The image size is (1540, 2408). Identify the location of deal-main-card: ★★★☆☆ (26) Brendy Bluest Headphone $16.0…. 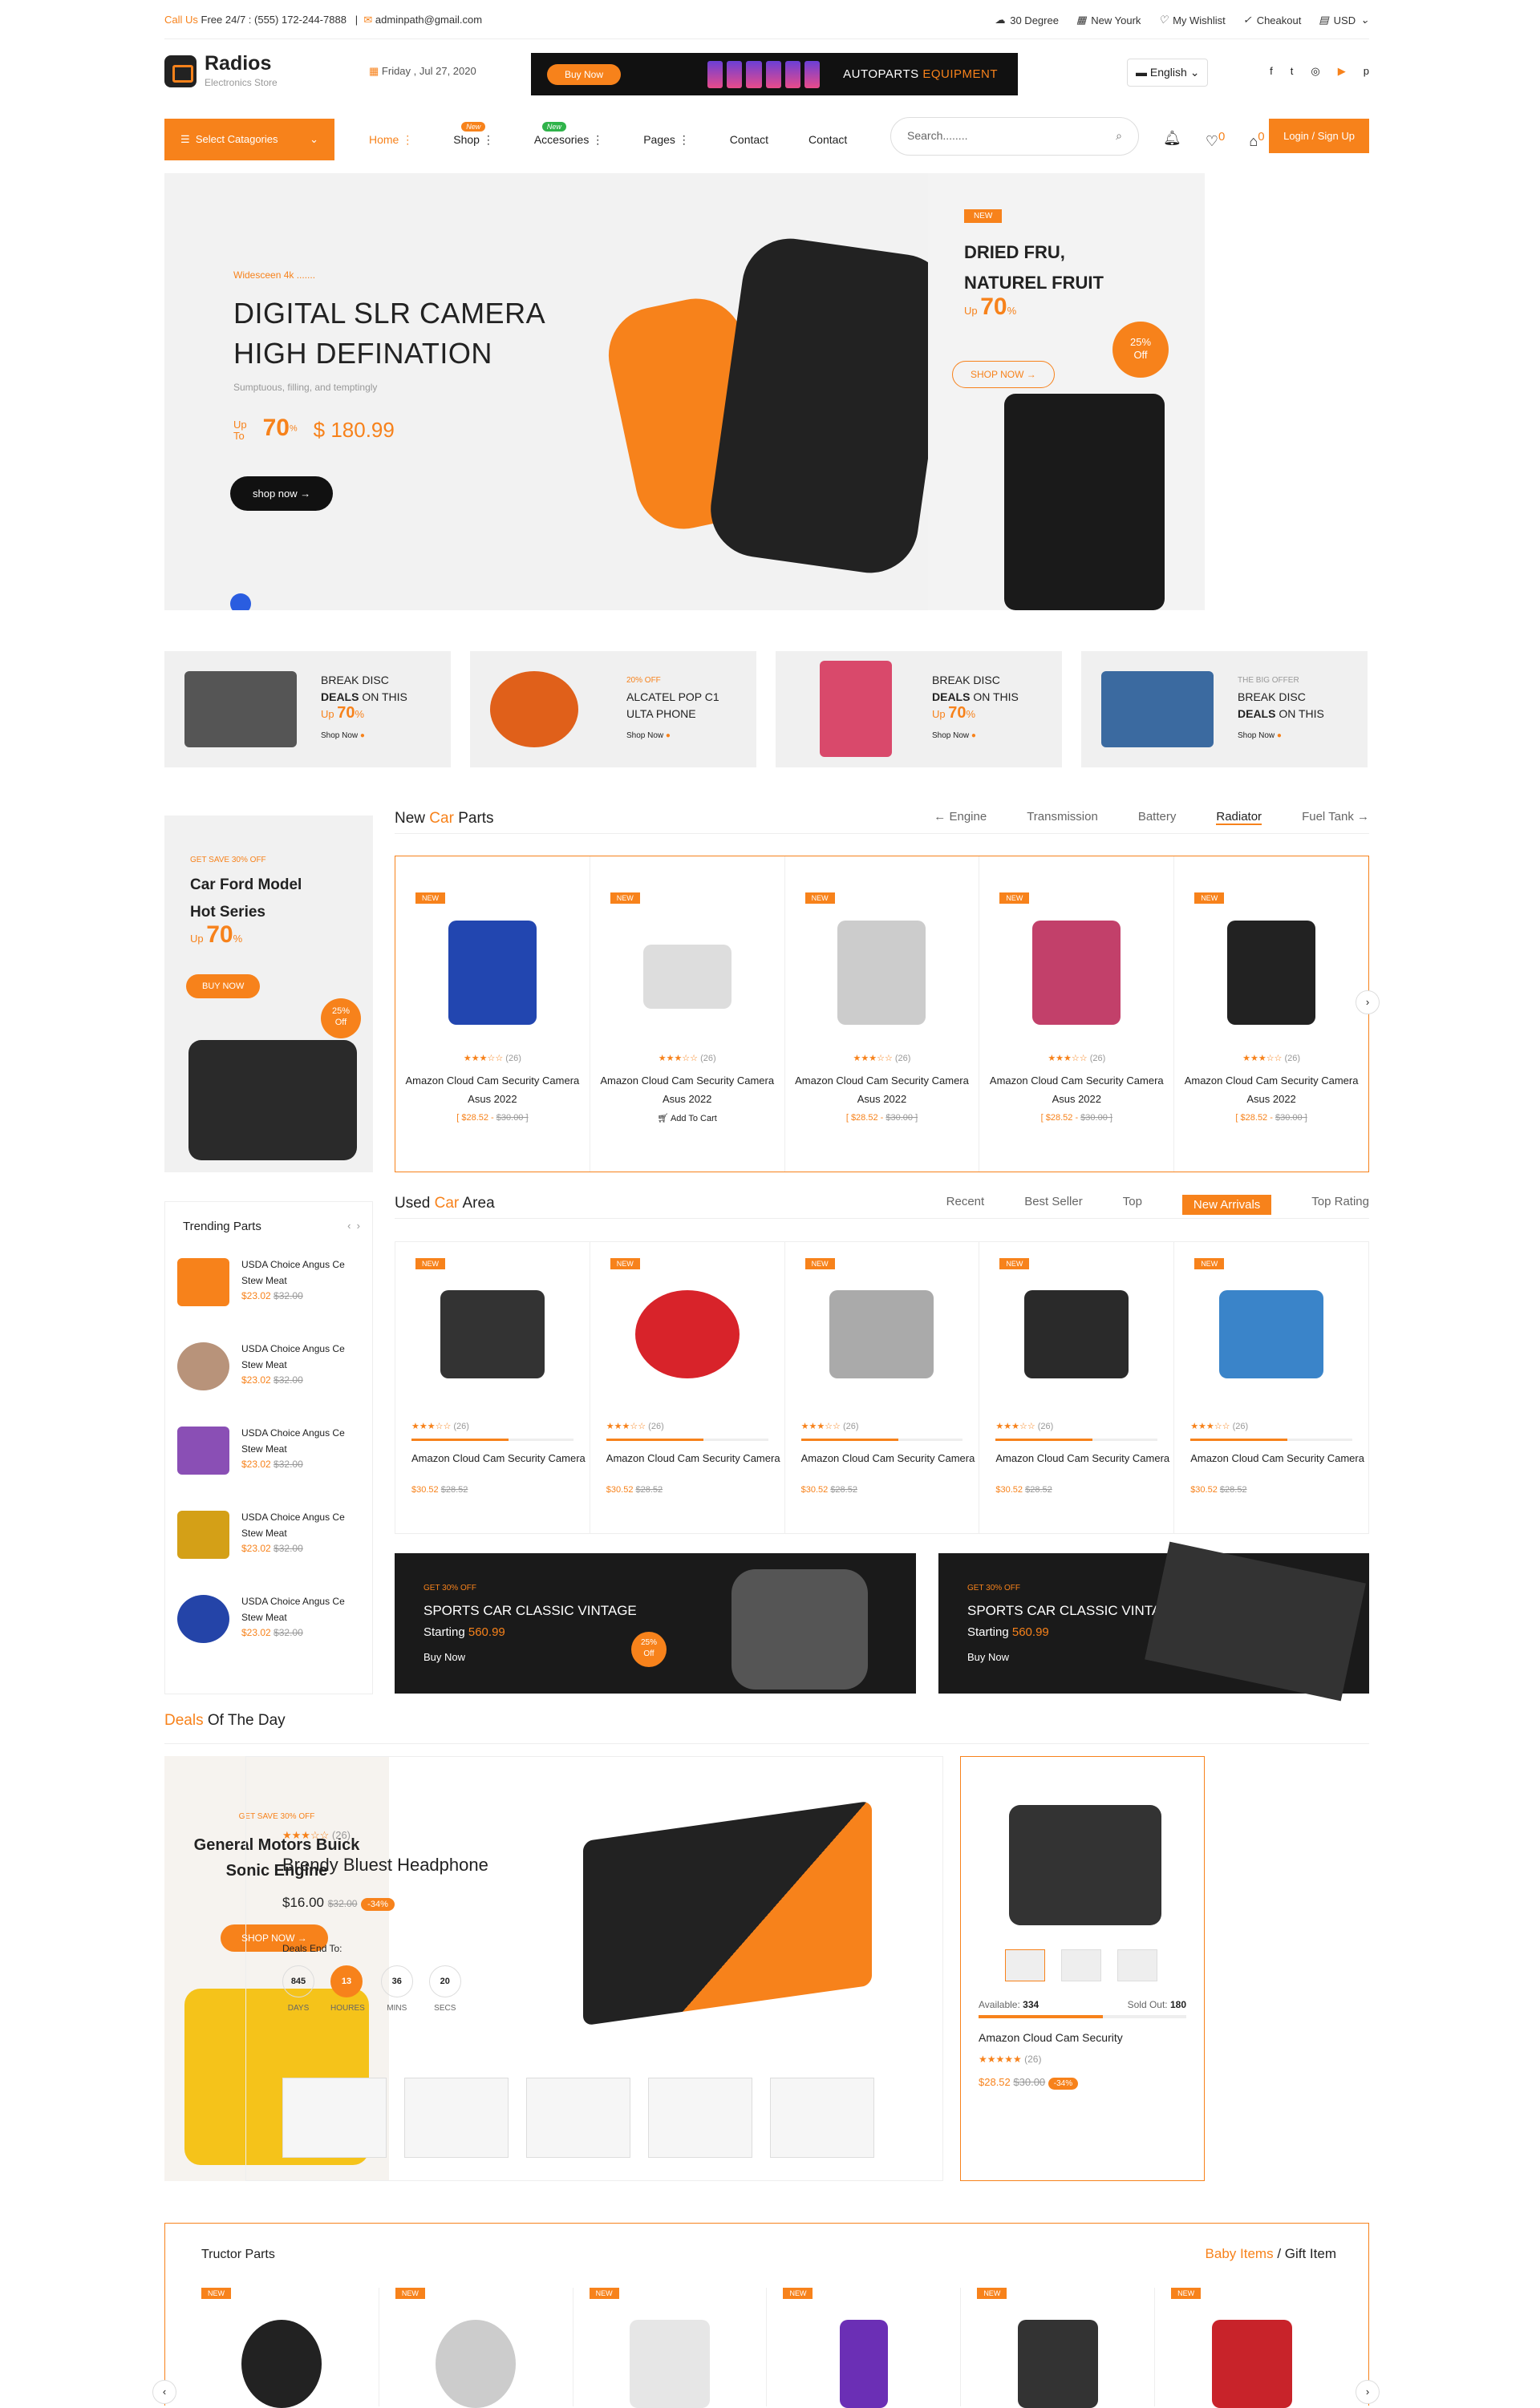
(594, 1968).